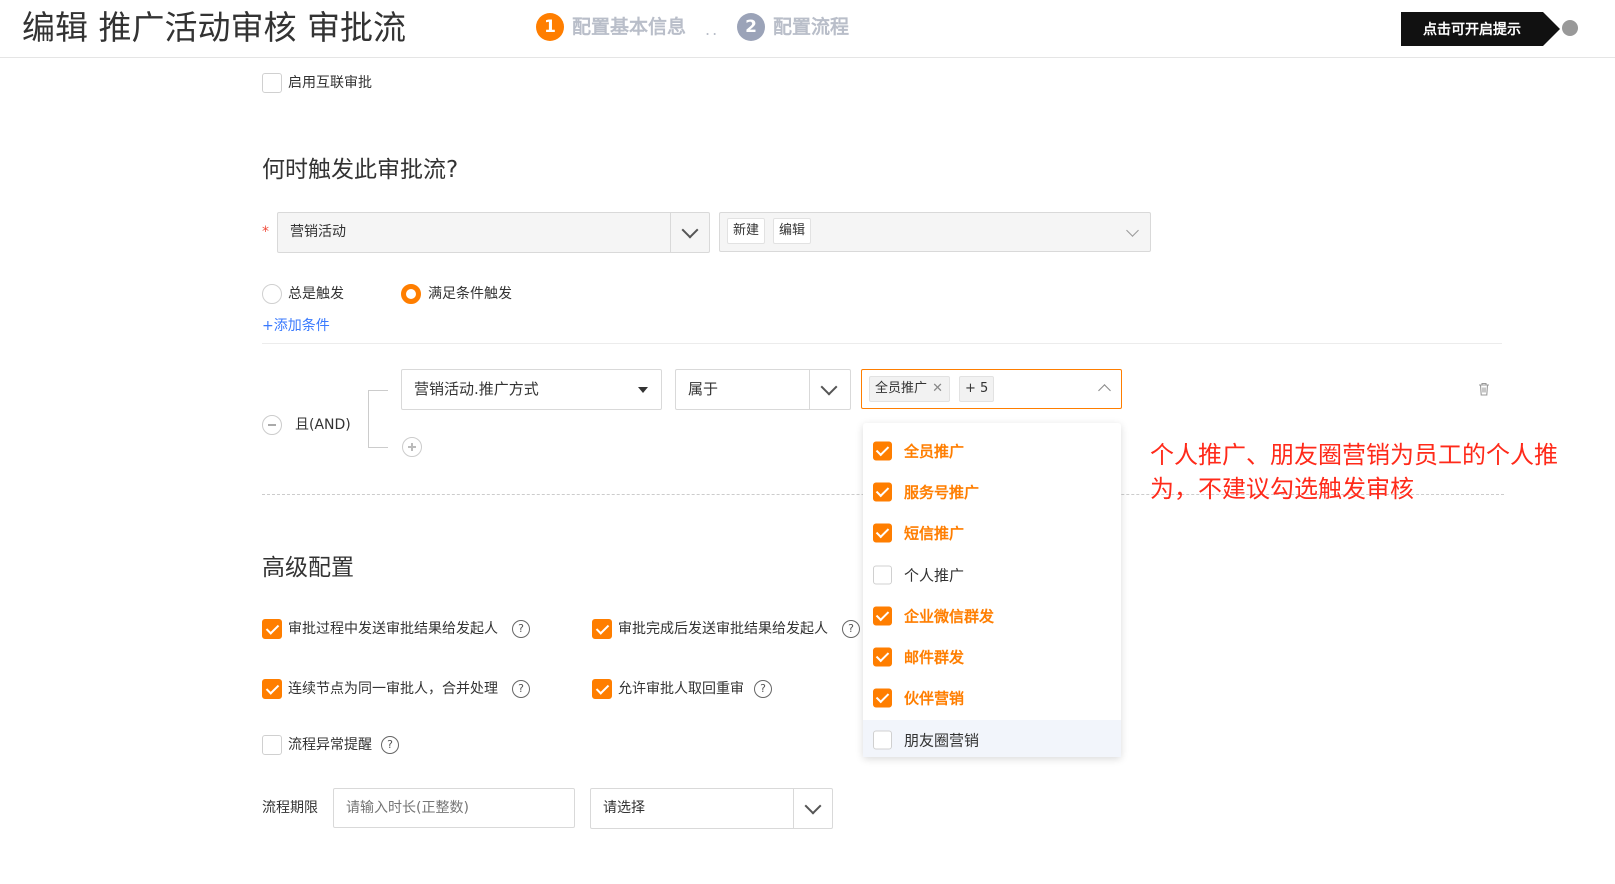  Describe the element at coordinates (493, 232) in the screenshot. I see `object-select: 营销活动` at that location.